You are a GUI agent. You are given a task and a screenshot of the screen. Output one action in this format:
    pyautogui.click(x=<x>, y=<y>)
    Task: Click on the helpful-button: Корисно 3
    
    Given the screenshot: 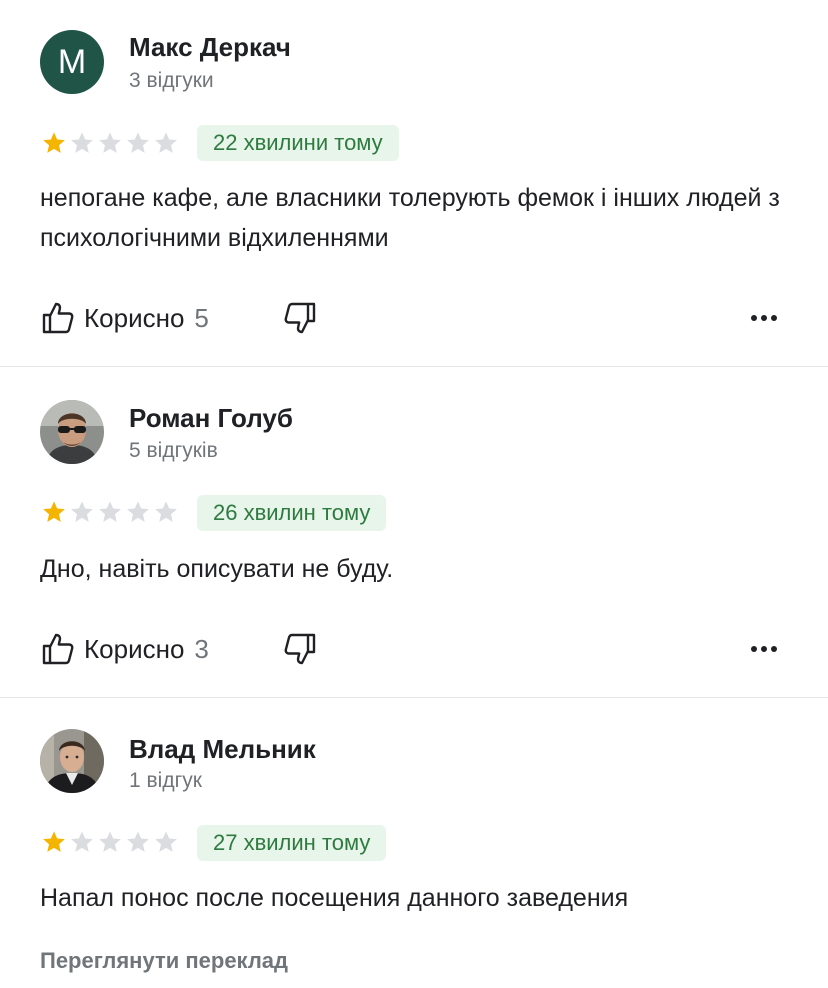 What is the action you would take?
    pyautogui.click(x=124, y=649)
    